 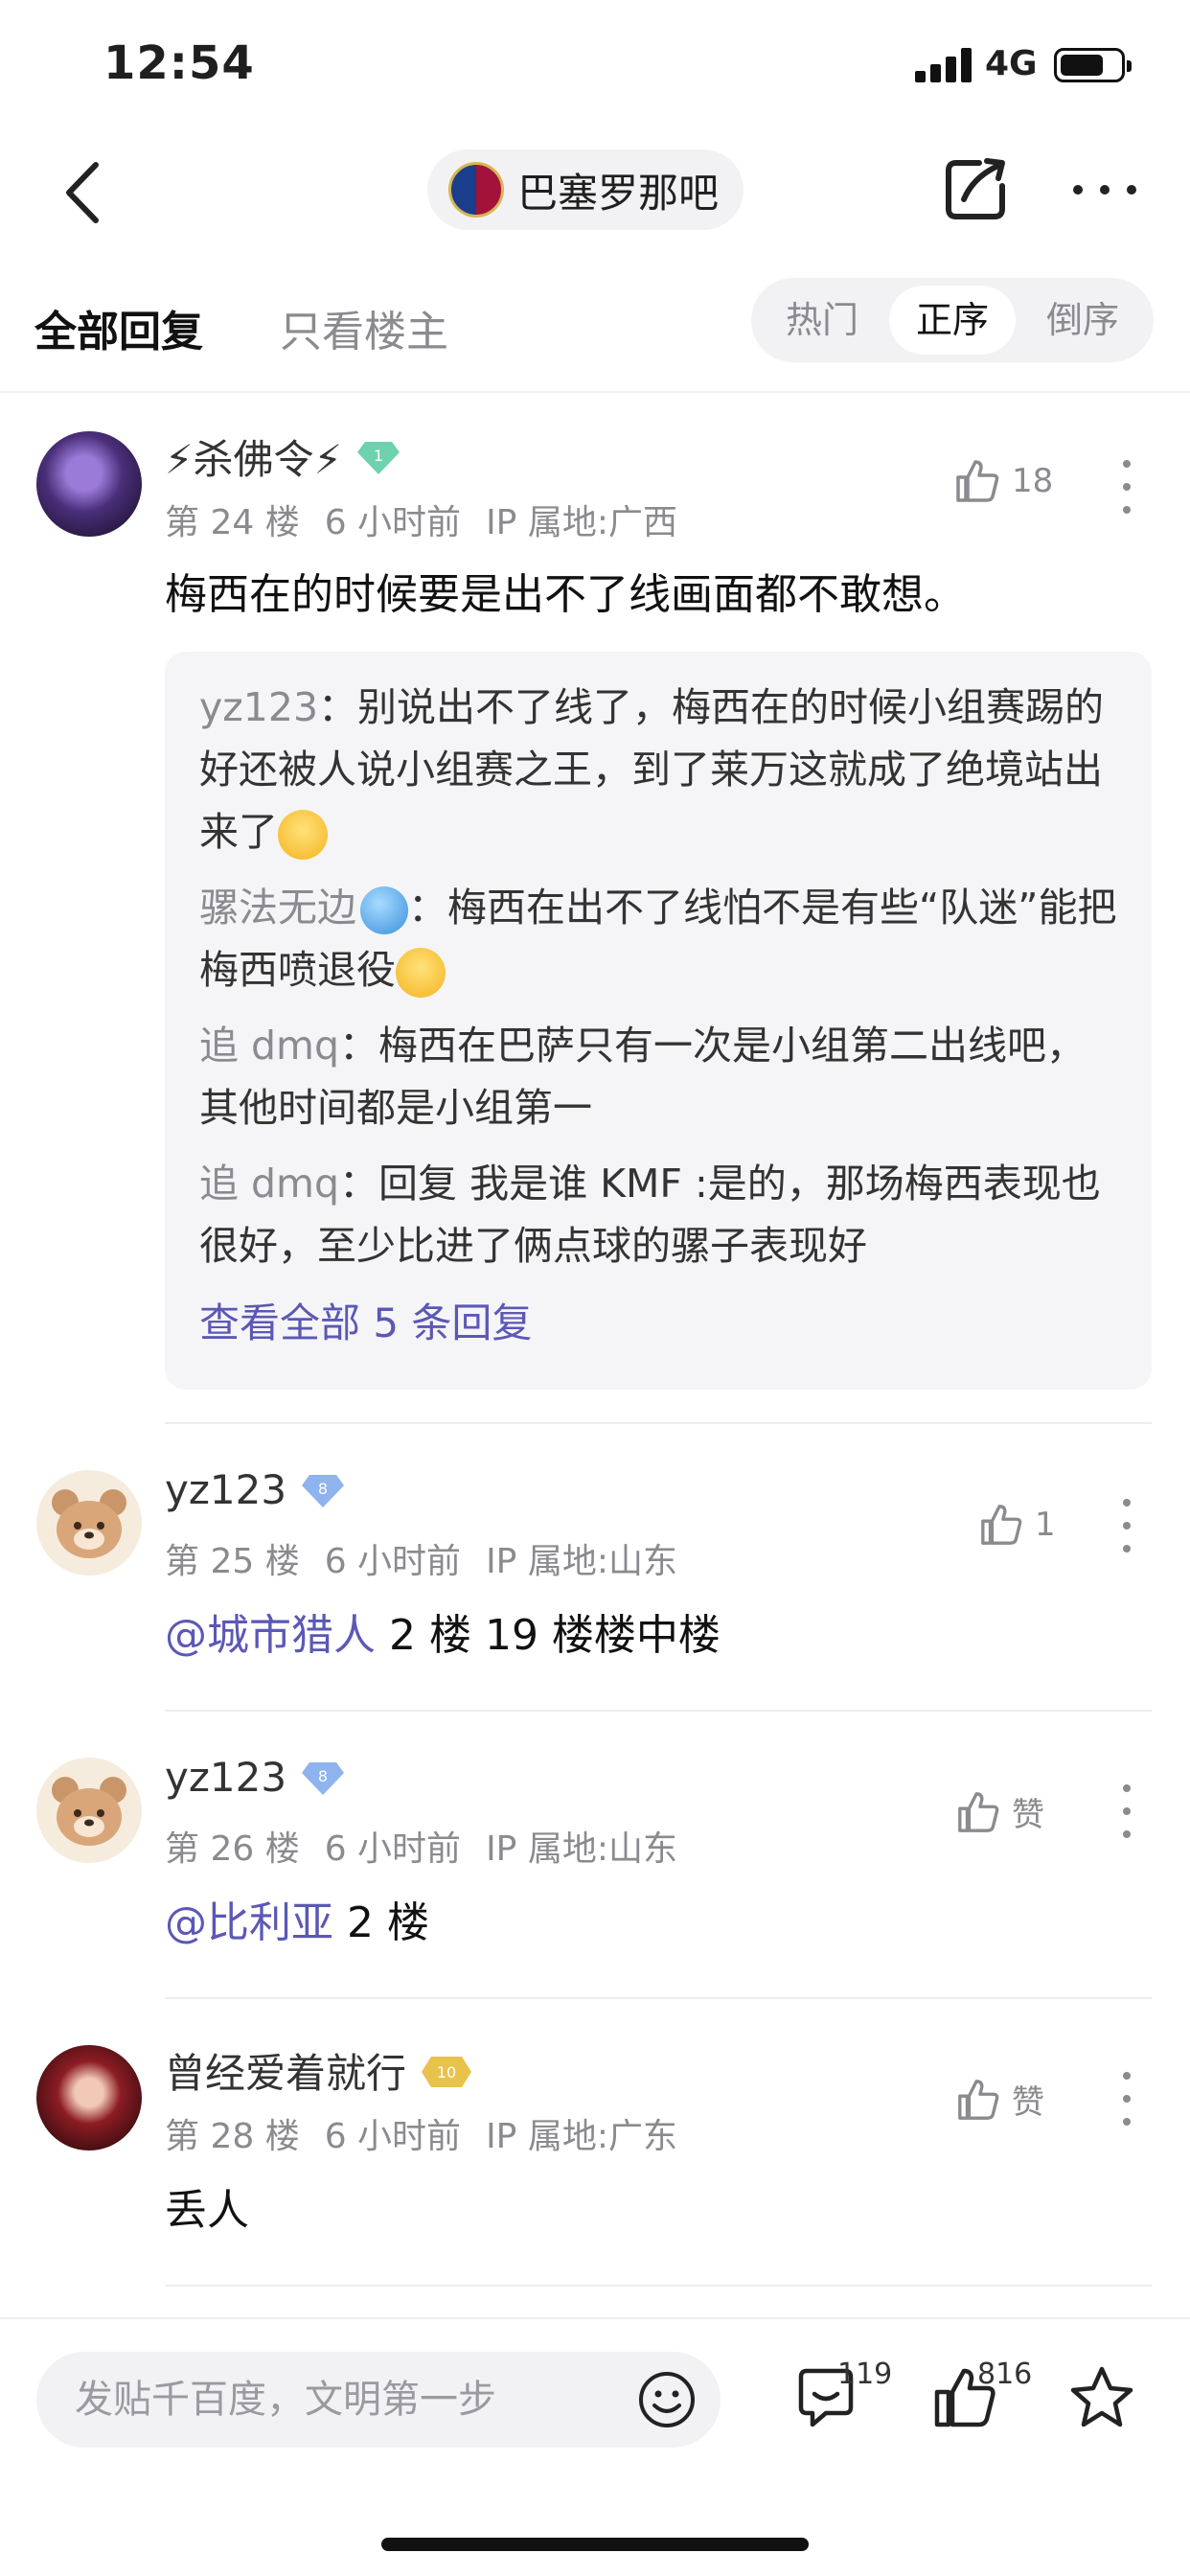 What do you see at coordinates (1104, 189) in the screenshot?
I see `more-icon` at bounding box center [1104, 189].